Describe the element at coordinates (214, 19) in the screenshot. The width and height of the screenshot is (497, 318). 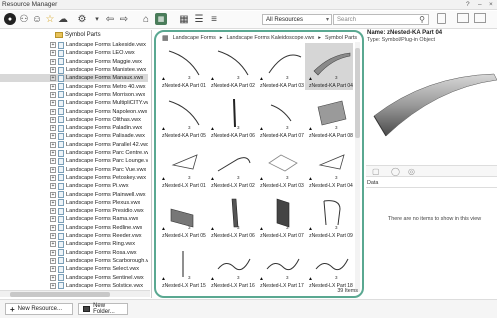
I see `detail-view-icon: ≡` at that location.